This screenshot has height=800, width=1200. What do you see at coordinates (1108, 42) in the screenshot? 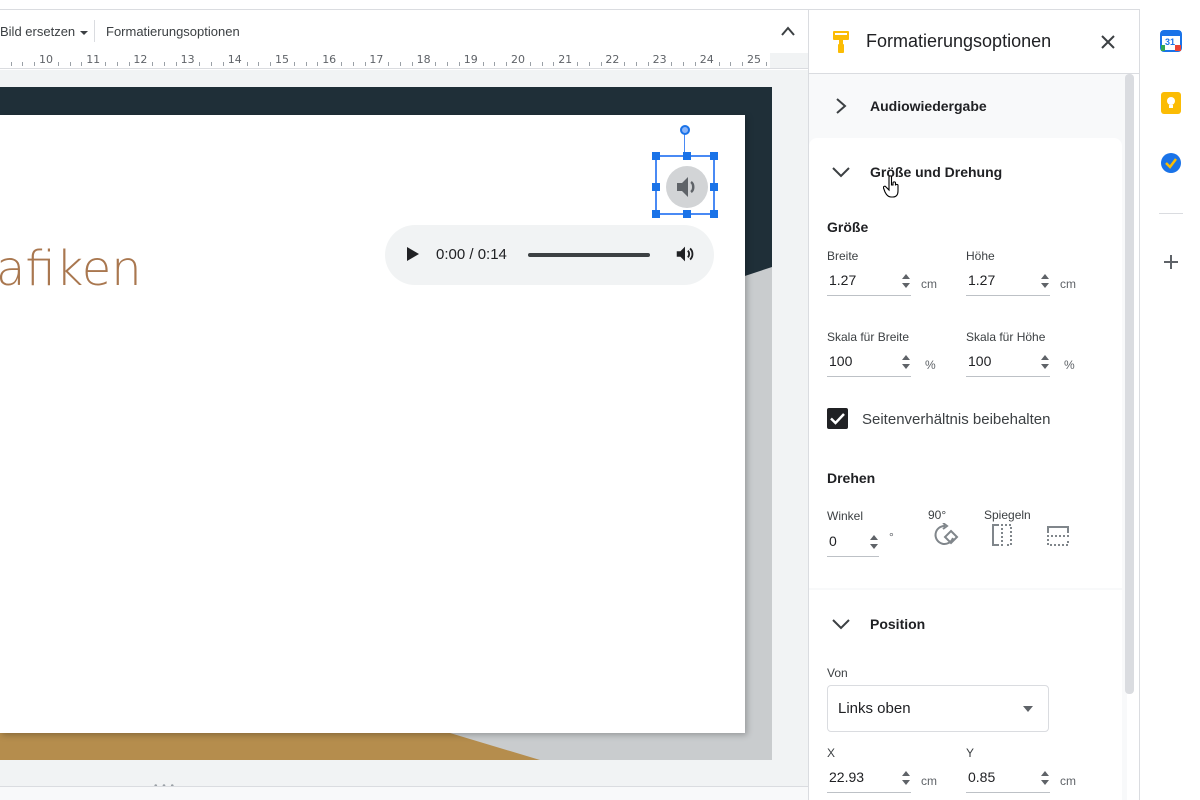
I see `close-icon` at bounding box center [1108, 42].